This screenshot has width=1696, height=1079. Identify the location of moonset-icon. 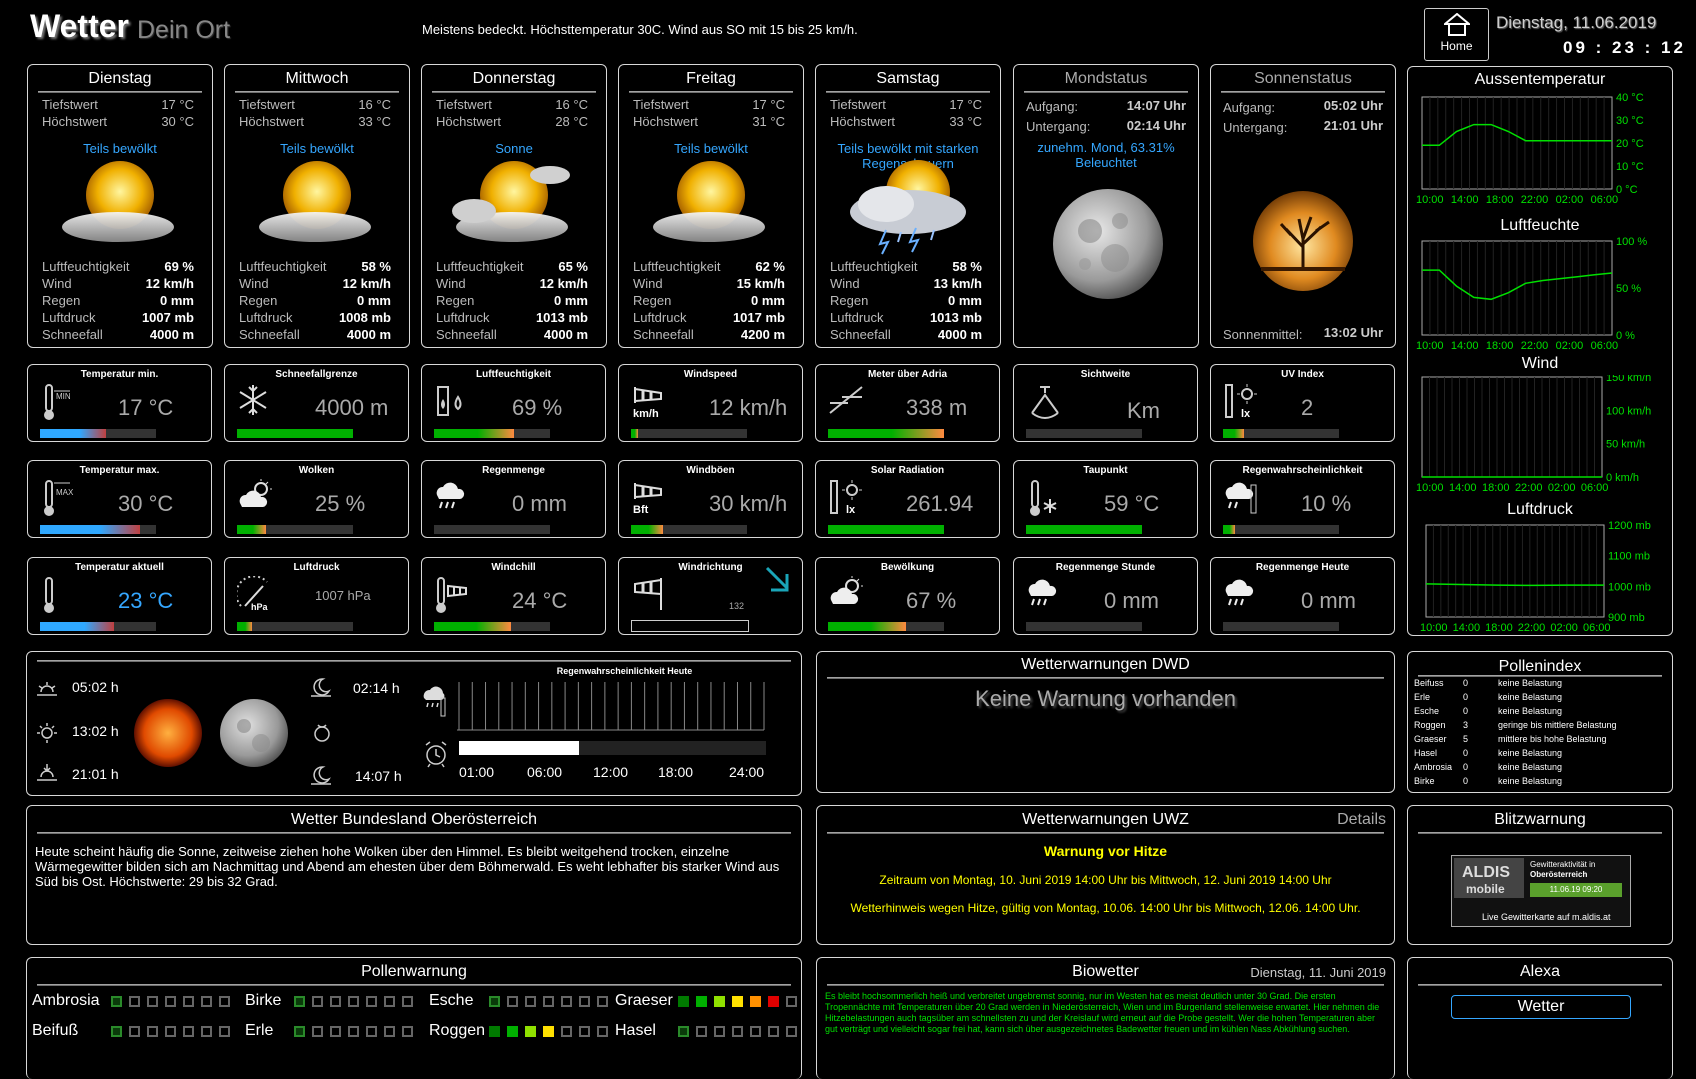
(321, 687).